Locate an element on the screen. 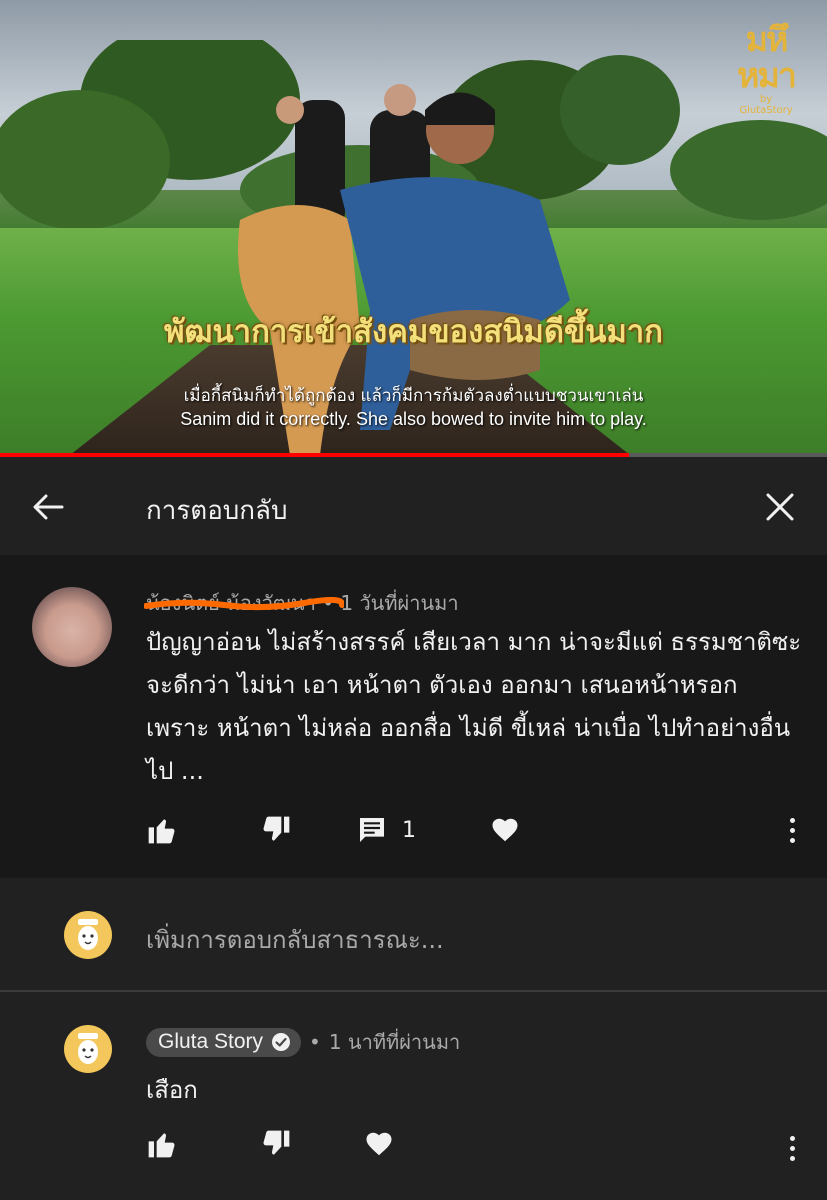 Image resolution: width=827 pixels, height=1200 pixels. reply-avatar is located at coordinates (88, 1049).